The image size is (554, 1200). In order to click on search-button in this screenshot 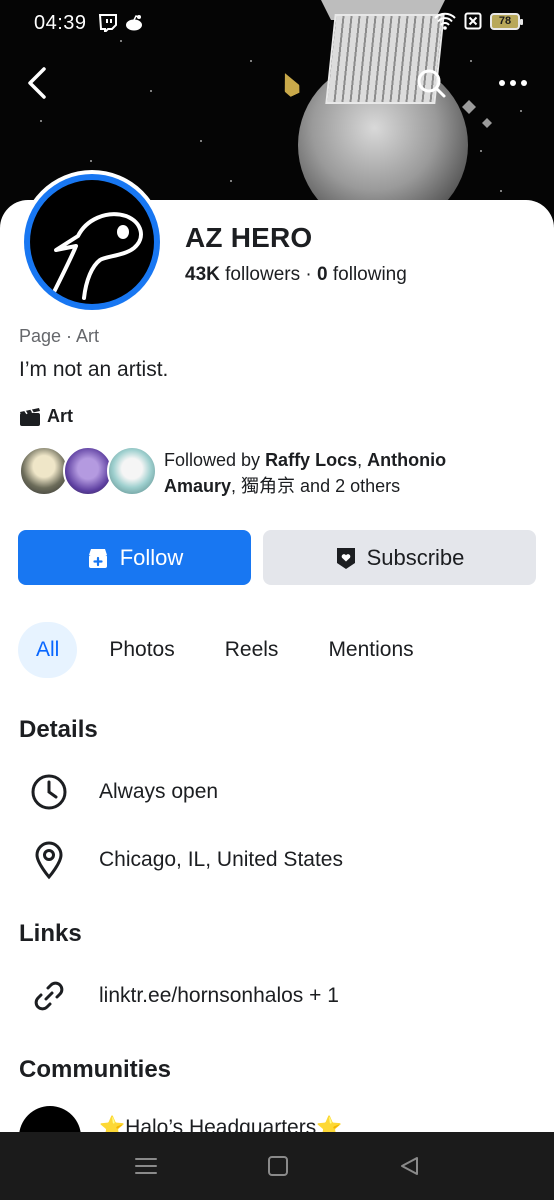, I will do `click(431, 83)`.